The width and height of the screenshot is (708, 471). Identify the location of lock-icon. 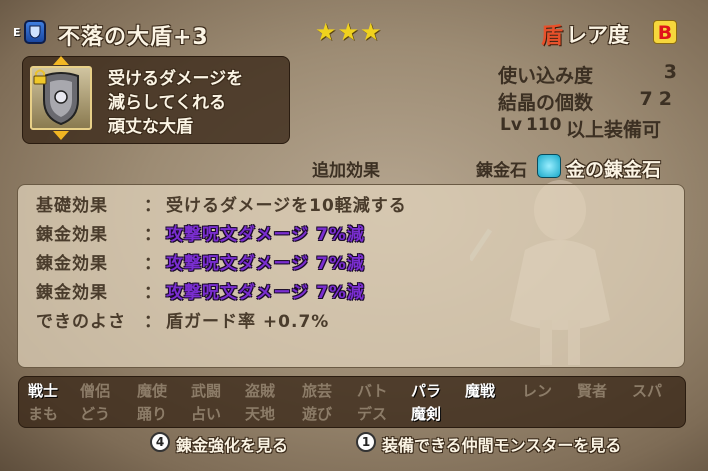
(40, 77).